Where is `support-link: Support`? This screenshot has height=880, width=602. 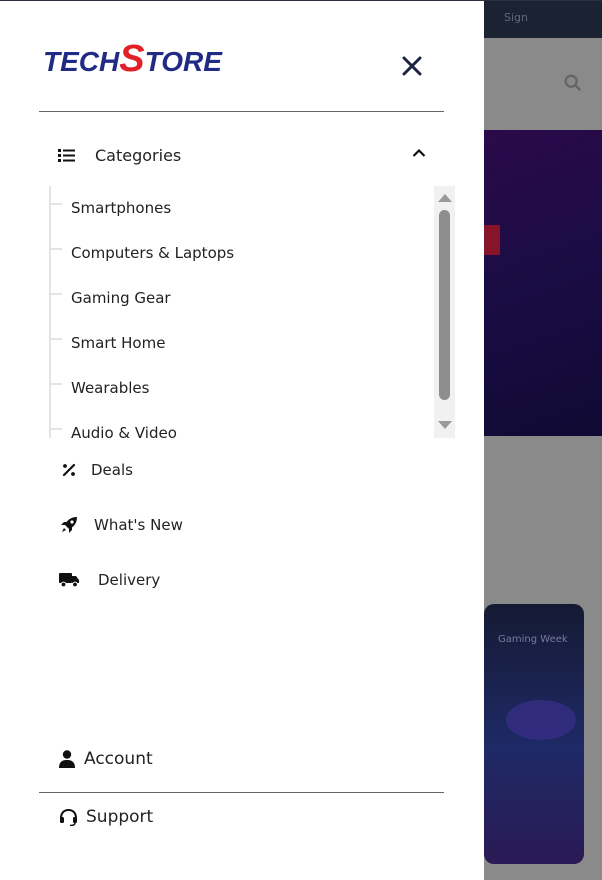
support-link: Support is located at coordinates (105, 817).